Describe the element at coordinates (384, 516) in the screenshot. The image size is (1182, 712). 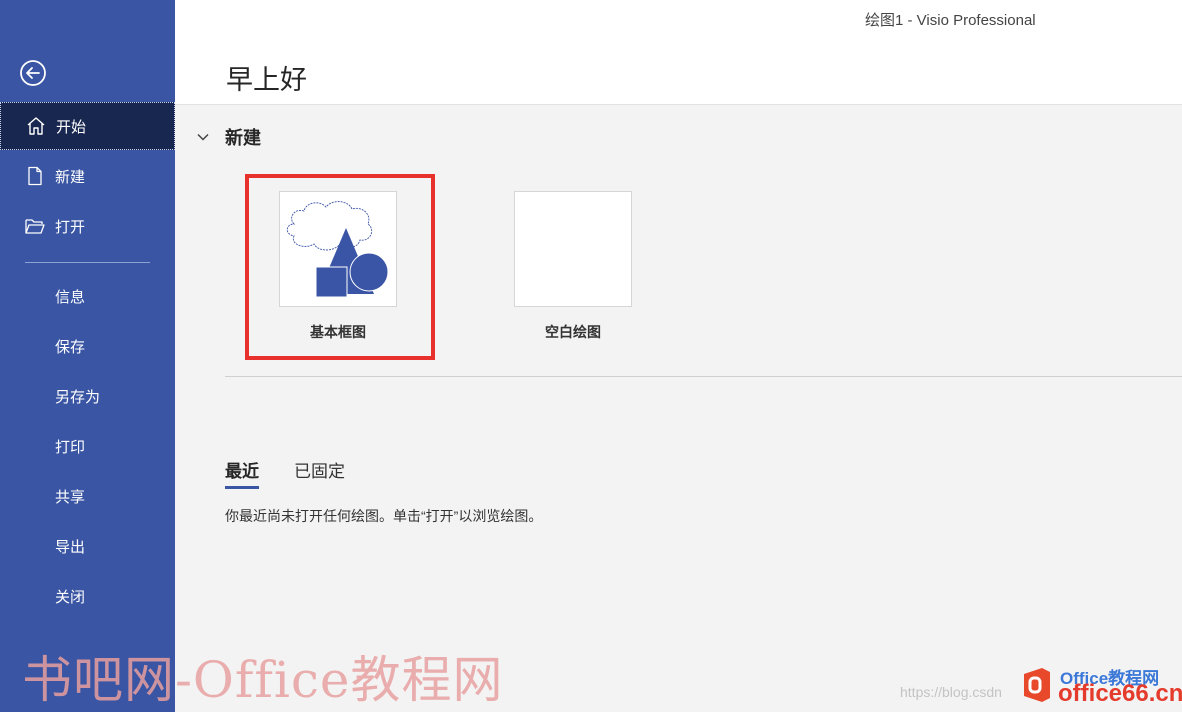
I see `recent-empty-message: 你最近尚未打开任何绘图。单击“打开”以浏览绘图。` at that location.